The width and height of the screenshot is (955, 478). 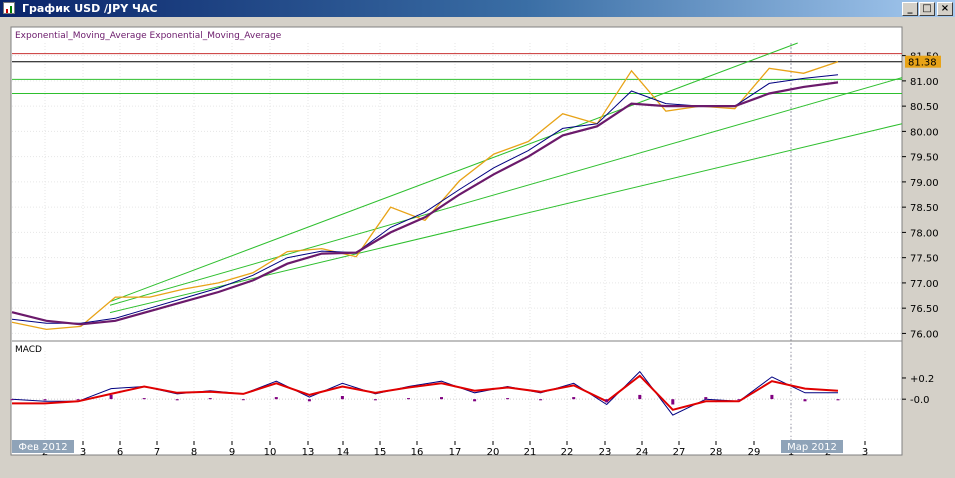 I want to click on x-tick-label: 7, so click(x=157, y=452).